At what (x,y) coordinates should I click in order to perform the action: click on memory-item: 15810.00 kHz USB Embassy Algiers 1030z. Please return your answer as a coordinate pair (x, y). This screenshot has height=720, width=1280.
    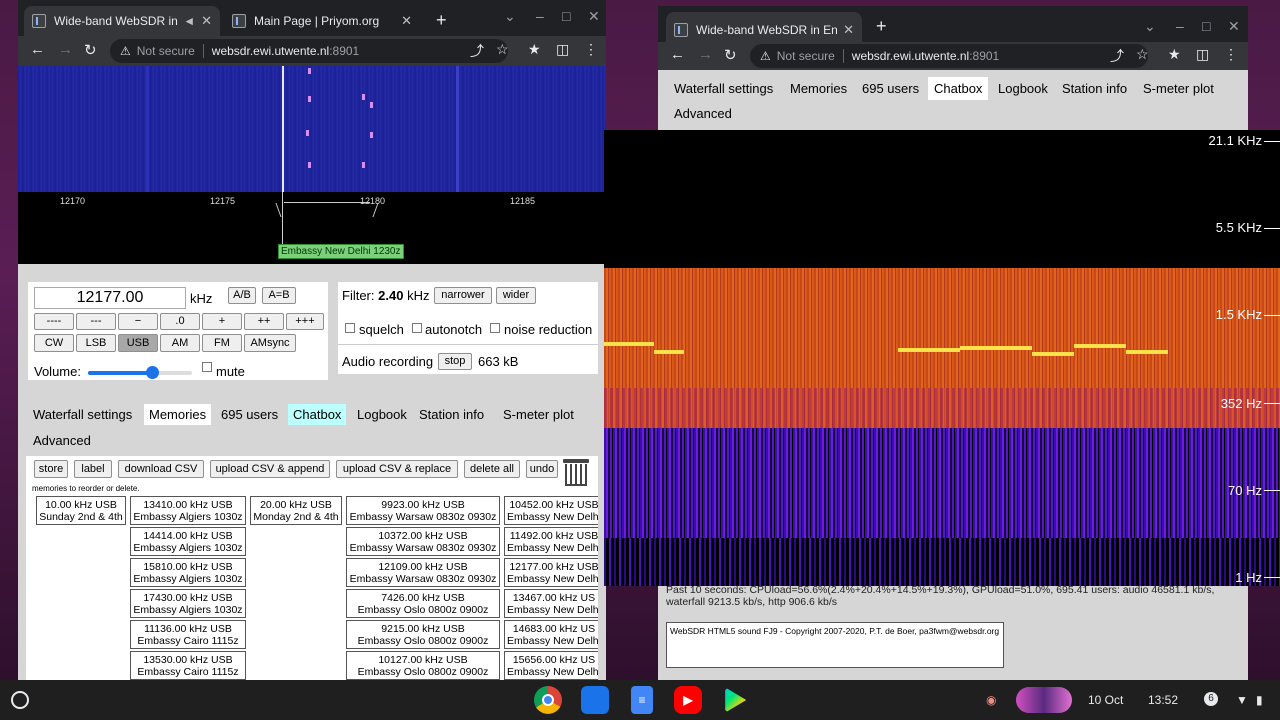
    Looking at the image, I should click on (188, 572).